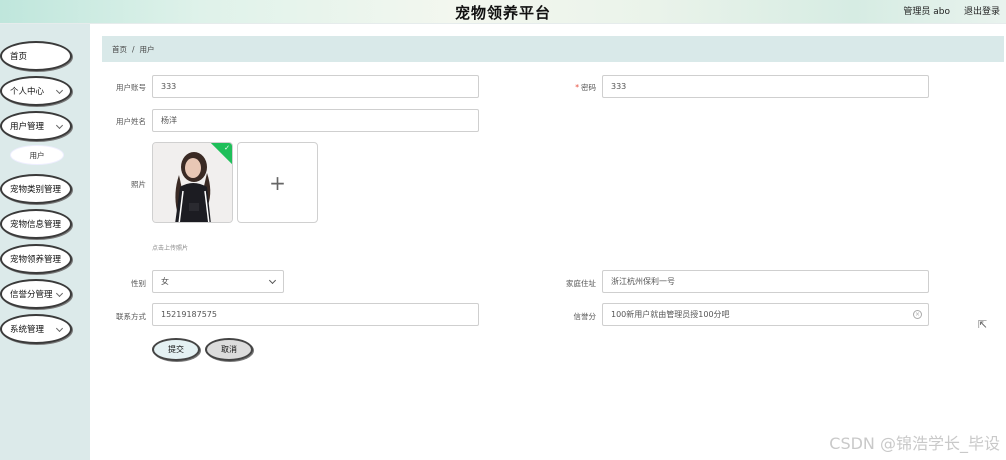  I want to click on account-value: 333, so click(169, 86).